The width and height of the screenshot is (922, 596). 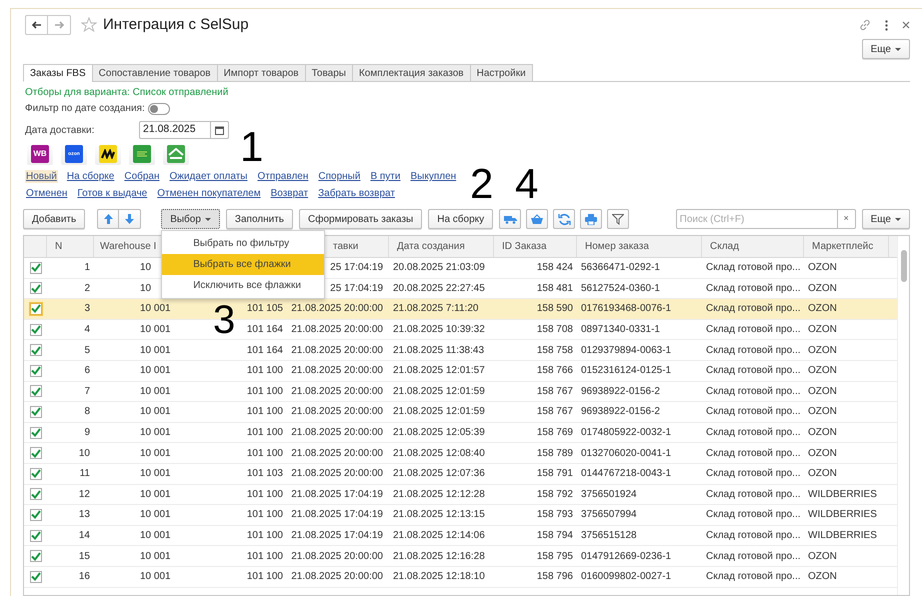 What do you see at coordinates (58, 73) in the screenshot?
I see `tab: Заказы FBS` at bounding box center [58, 73].